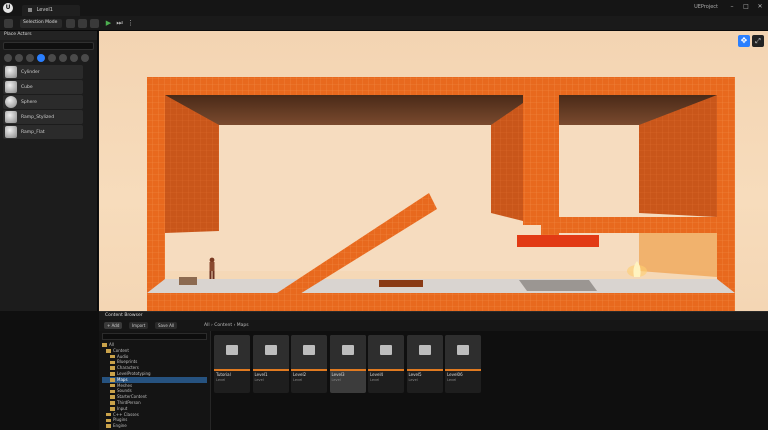 Image resolution: width=768 pixels, height=430 pixels. Describe the element at coordinates (732, 7) in the screenshot. I see `minimize-button: –` at that location.